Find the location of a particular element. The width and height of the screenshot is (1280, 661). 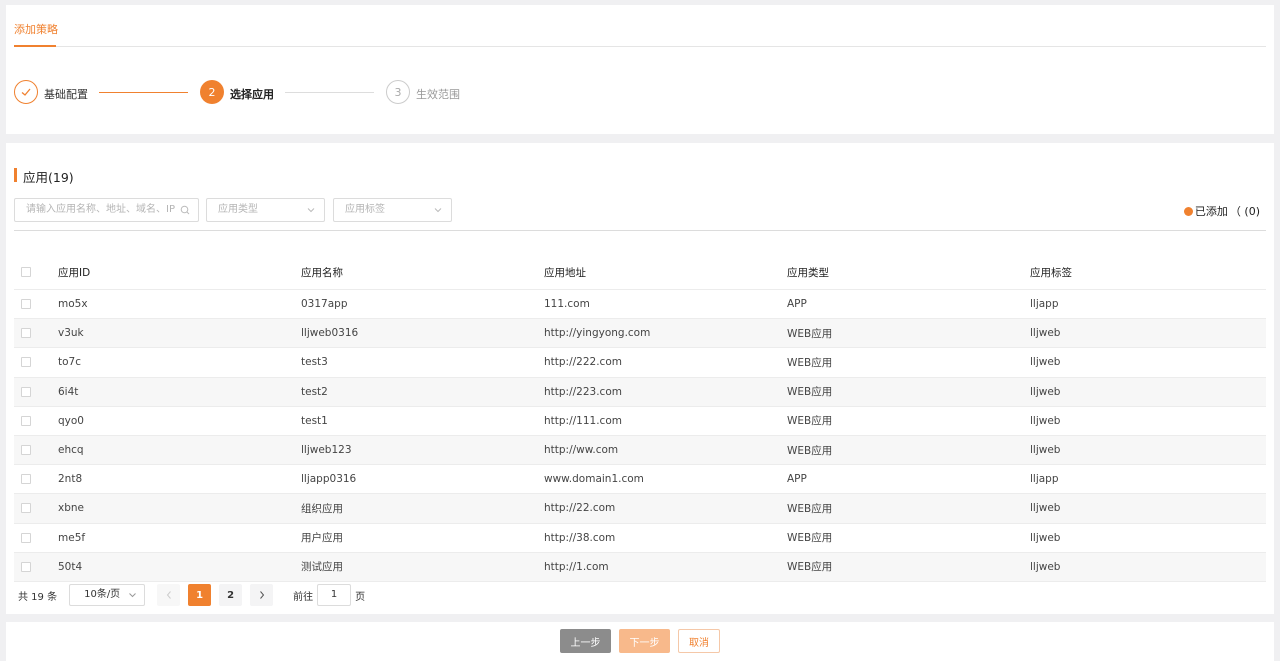

search-input: 请输入应用名称、地址、域名、IP is located at coordinates (106, 210).